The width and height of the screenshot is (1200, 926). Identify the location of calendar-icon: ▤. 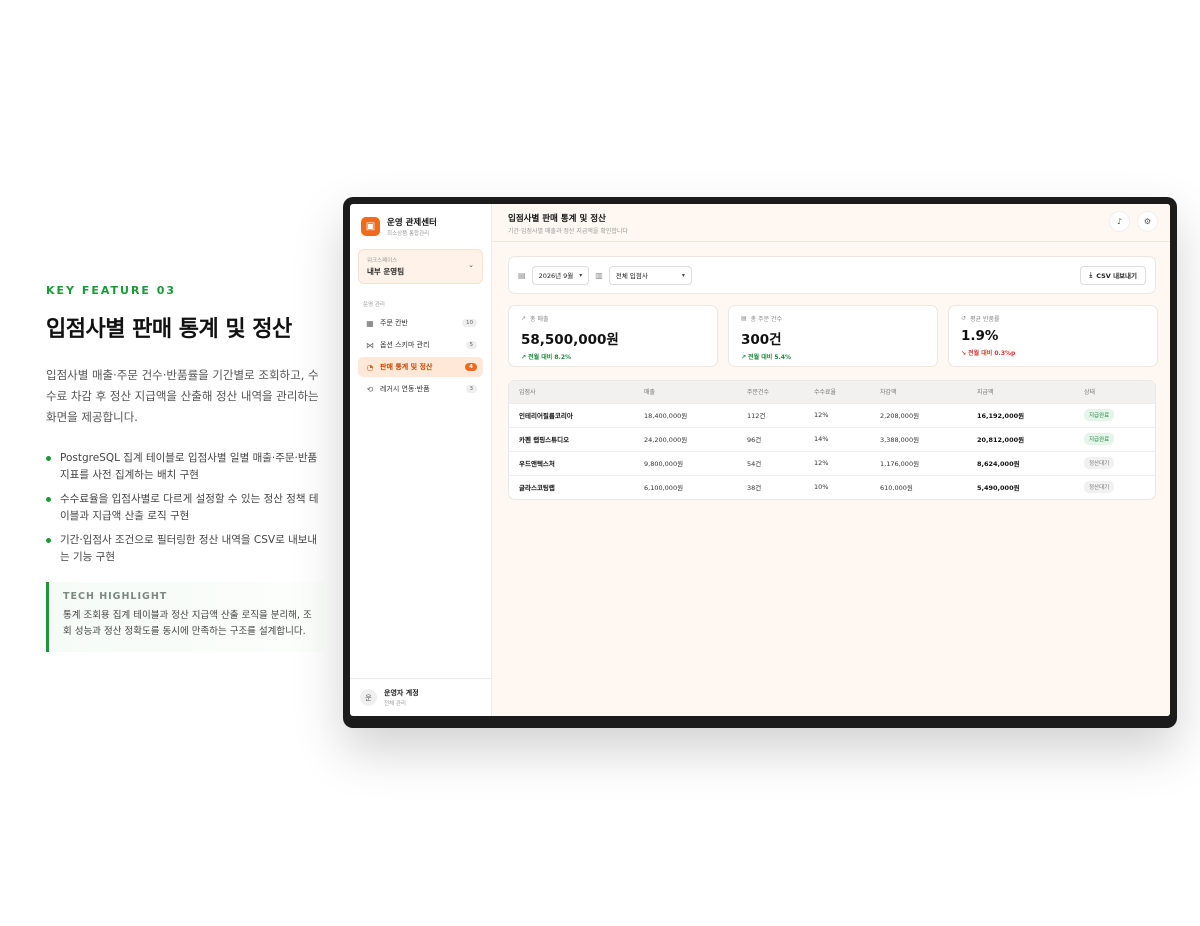
(522, 275).